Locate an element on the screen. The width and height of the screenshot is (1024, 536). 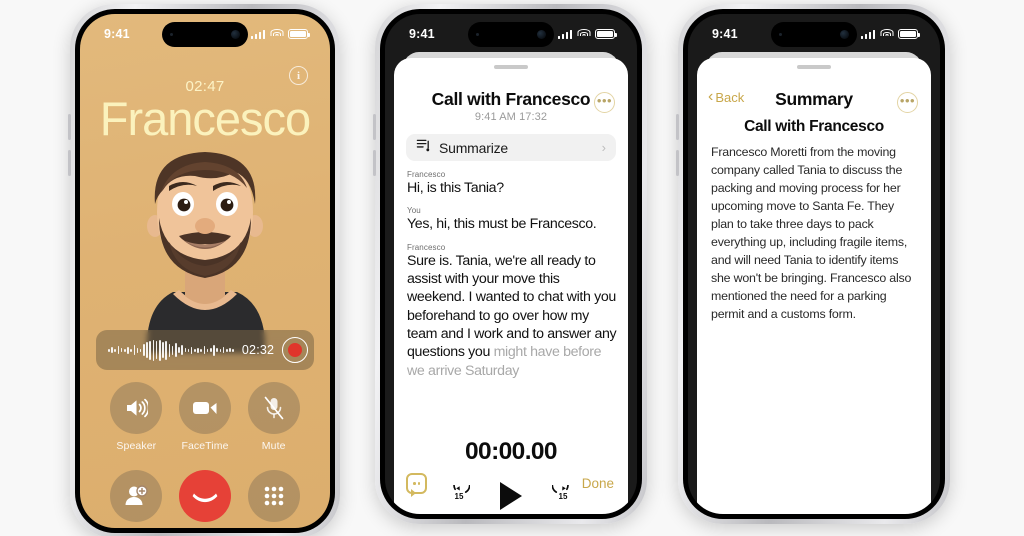
speaker-icon is located at coordinates (136, 408).